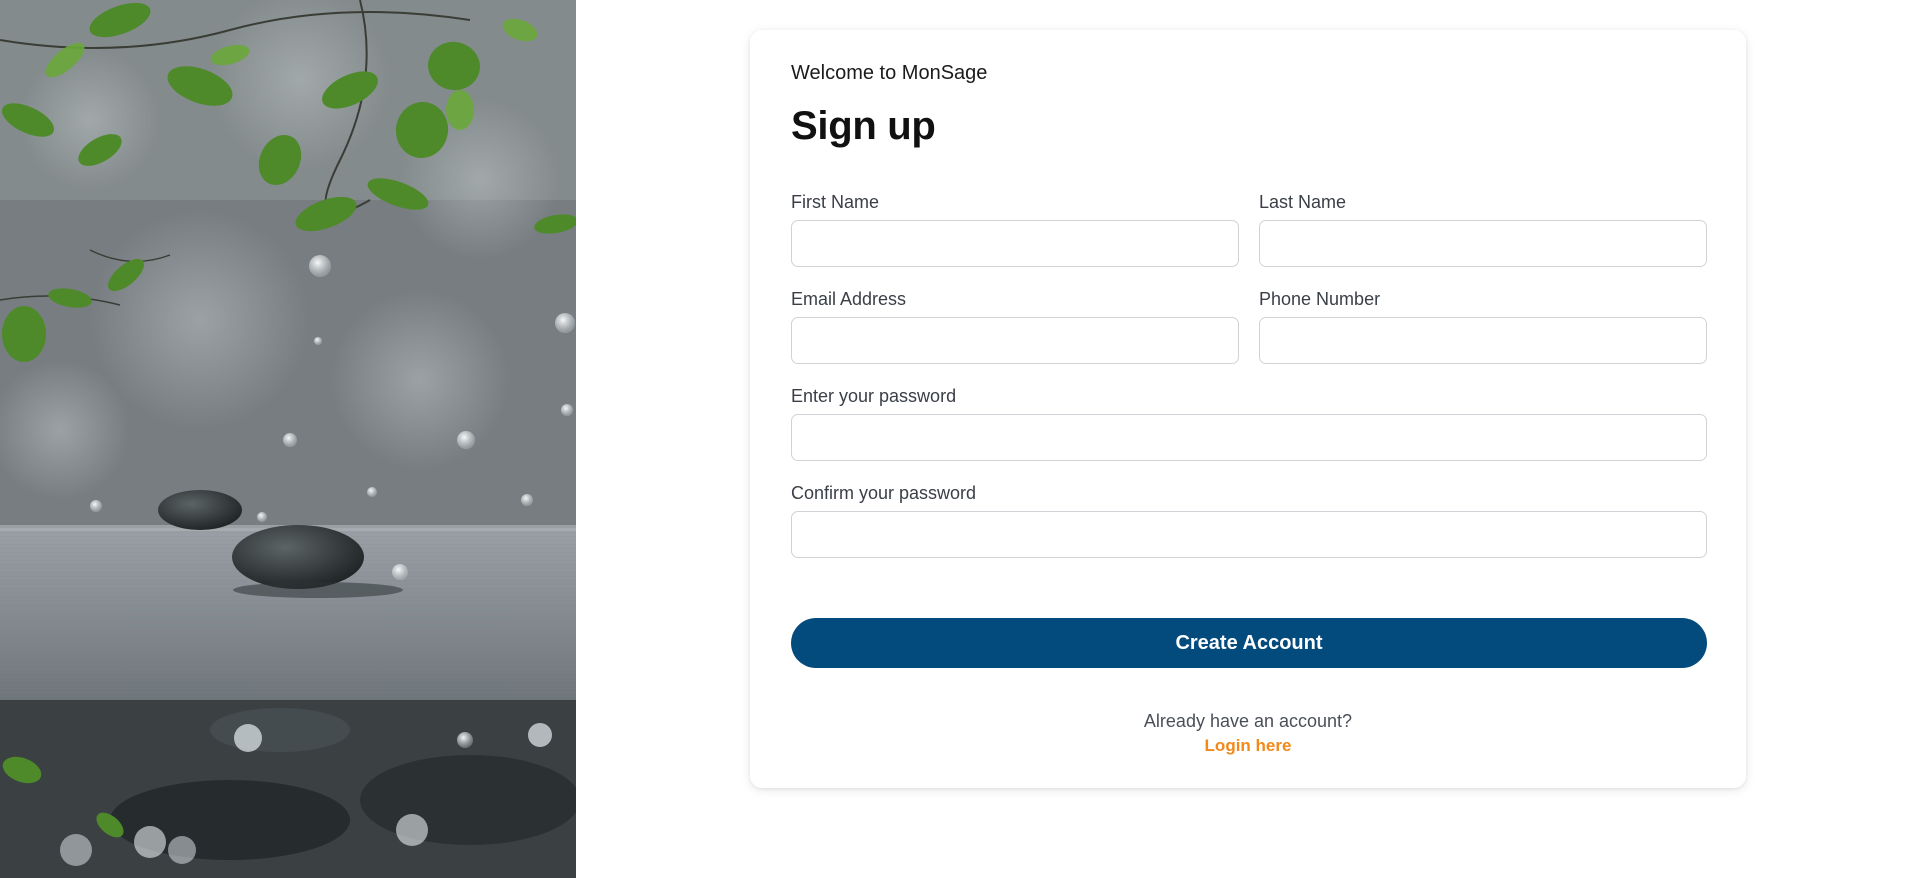 This screenshot has height=878, width=1920. What do you see at coordinates (884, 493) in the screenshot?
I see `confirm-password-label: Confirm your password` at bounding box center [884, 493].